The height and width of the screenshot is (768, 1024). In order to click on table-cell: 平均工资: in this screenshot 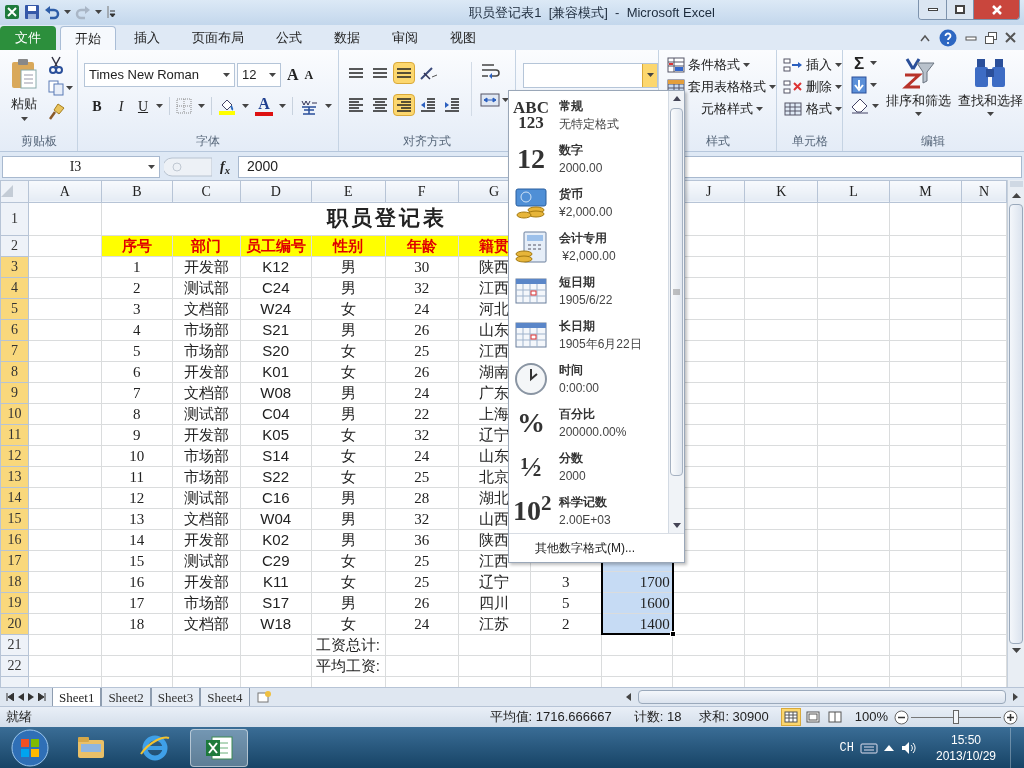, I will do `click(347, 665)`.